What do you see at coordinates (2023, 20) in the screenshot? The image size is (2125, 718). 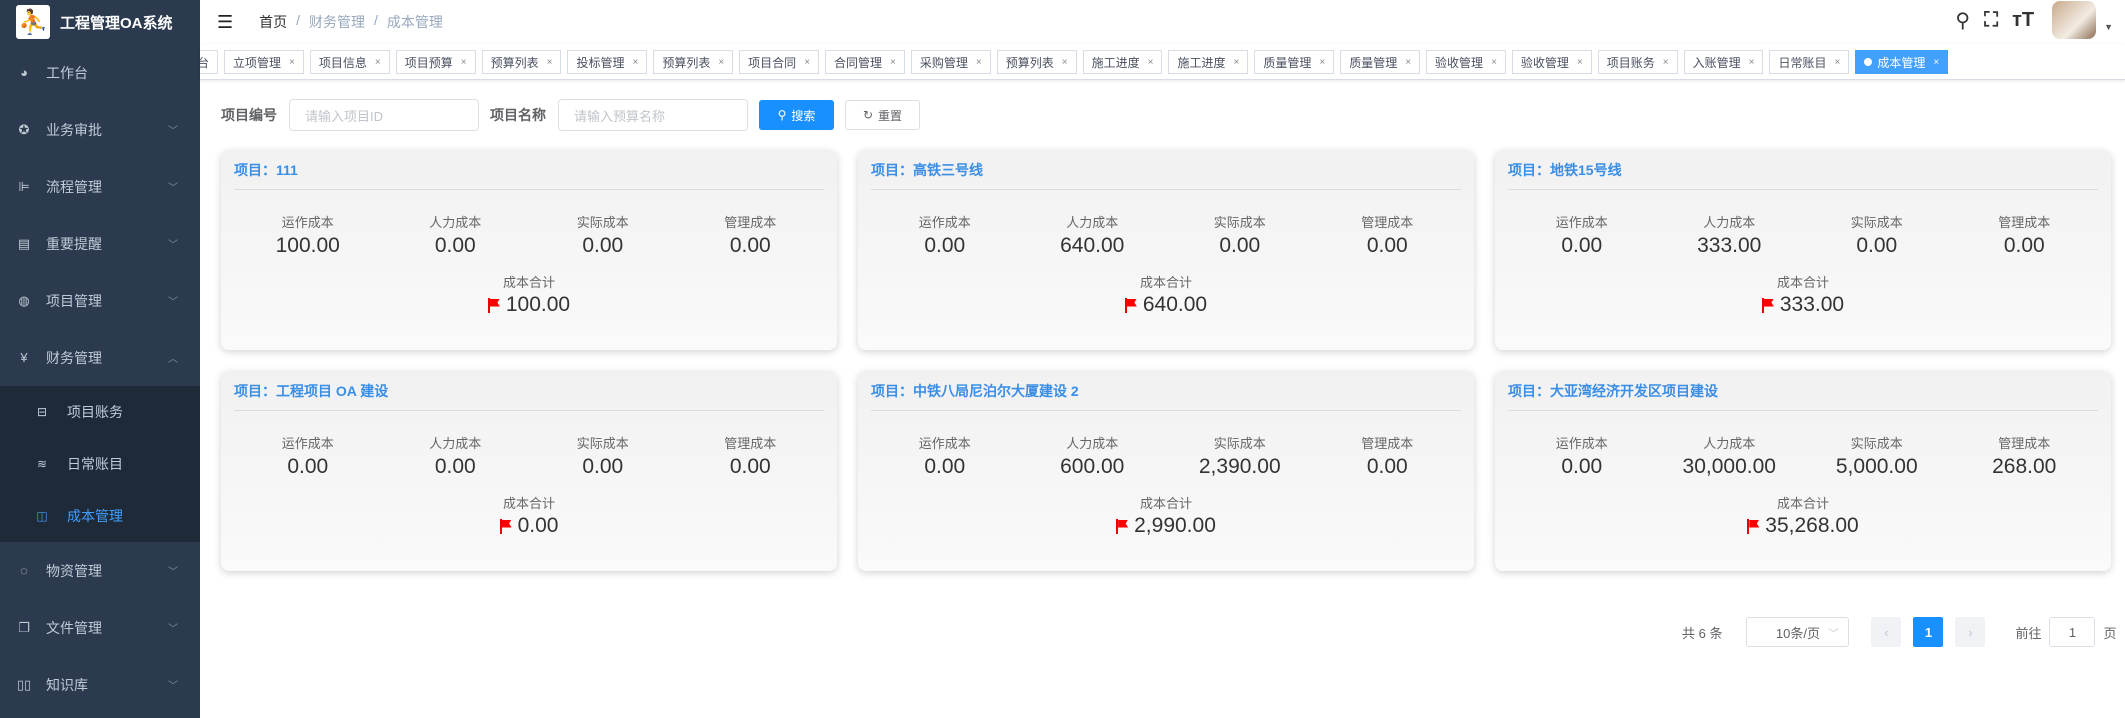 I see `font-size-icon: ᴛT` at bounding box center [2023, 20].